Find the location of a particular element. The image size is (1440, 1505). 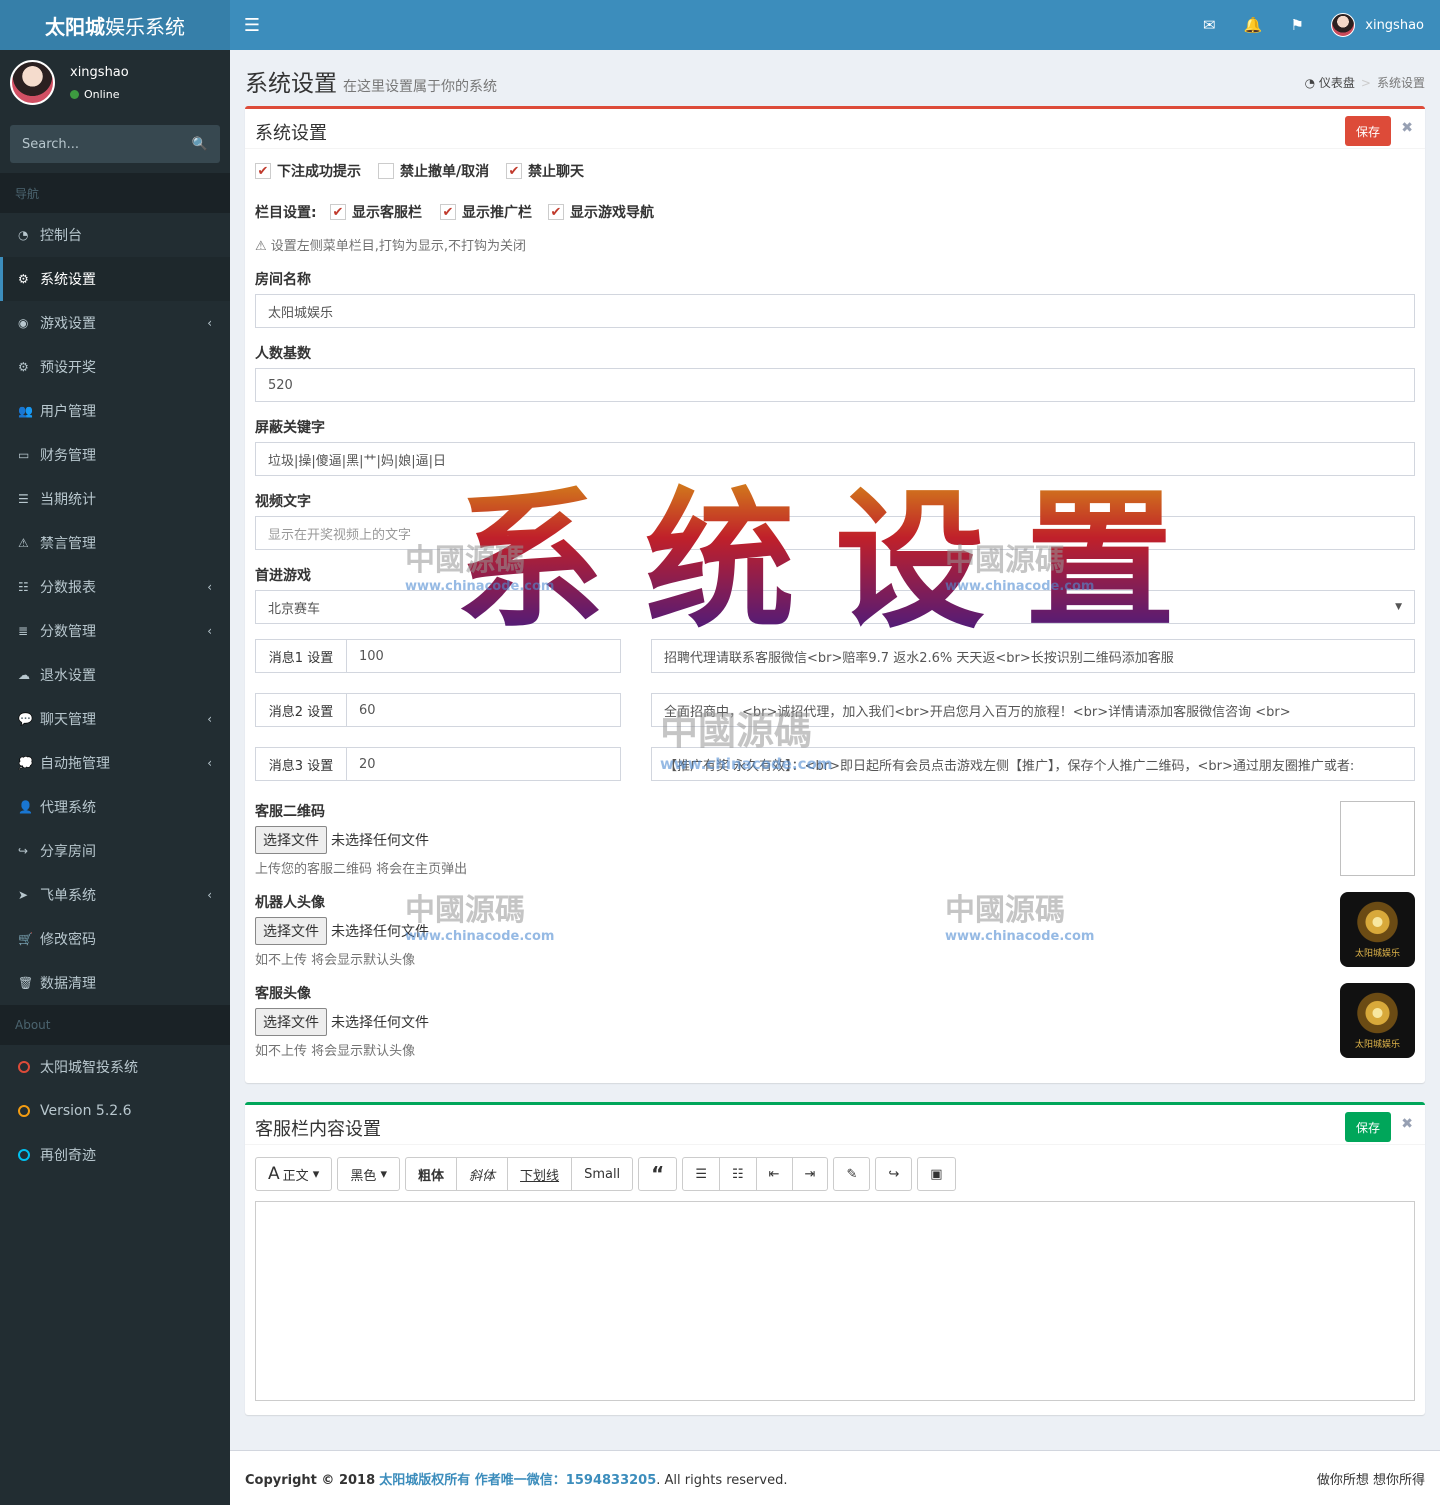

robot-avatar-preview: 太阳城娱乐 is located at coordinates (1377, 929).